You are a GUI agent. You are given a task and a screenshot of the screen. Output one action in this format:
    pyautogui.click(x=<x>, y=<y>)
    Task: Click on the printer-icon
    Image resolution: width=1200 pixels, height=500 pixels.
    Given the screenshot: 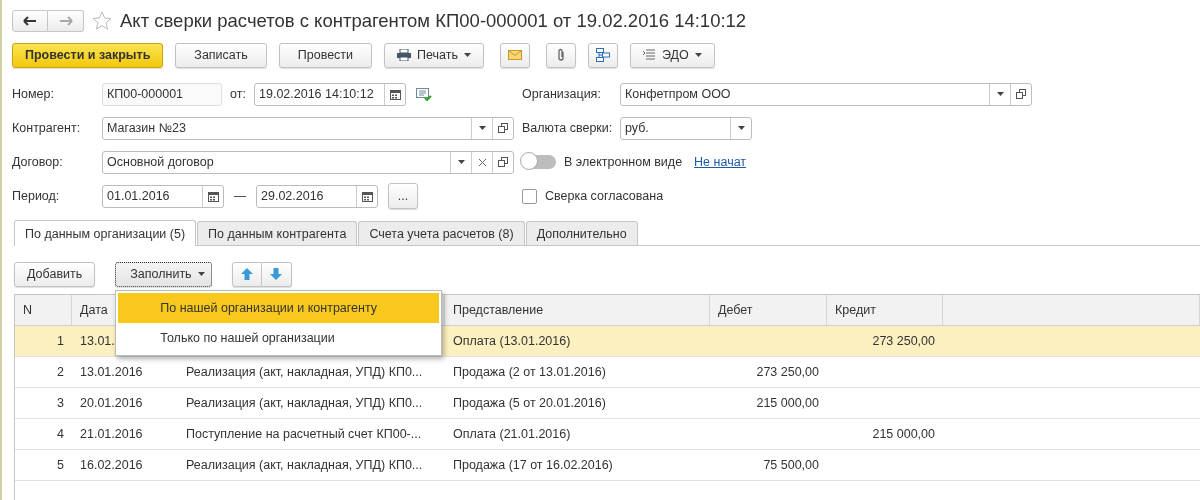 What is the action you would take?
    pyautogui.click(x=404, y=55)
    